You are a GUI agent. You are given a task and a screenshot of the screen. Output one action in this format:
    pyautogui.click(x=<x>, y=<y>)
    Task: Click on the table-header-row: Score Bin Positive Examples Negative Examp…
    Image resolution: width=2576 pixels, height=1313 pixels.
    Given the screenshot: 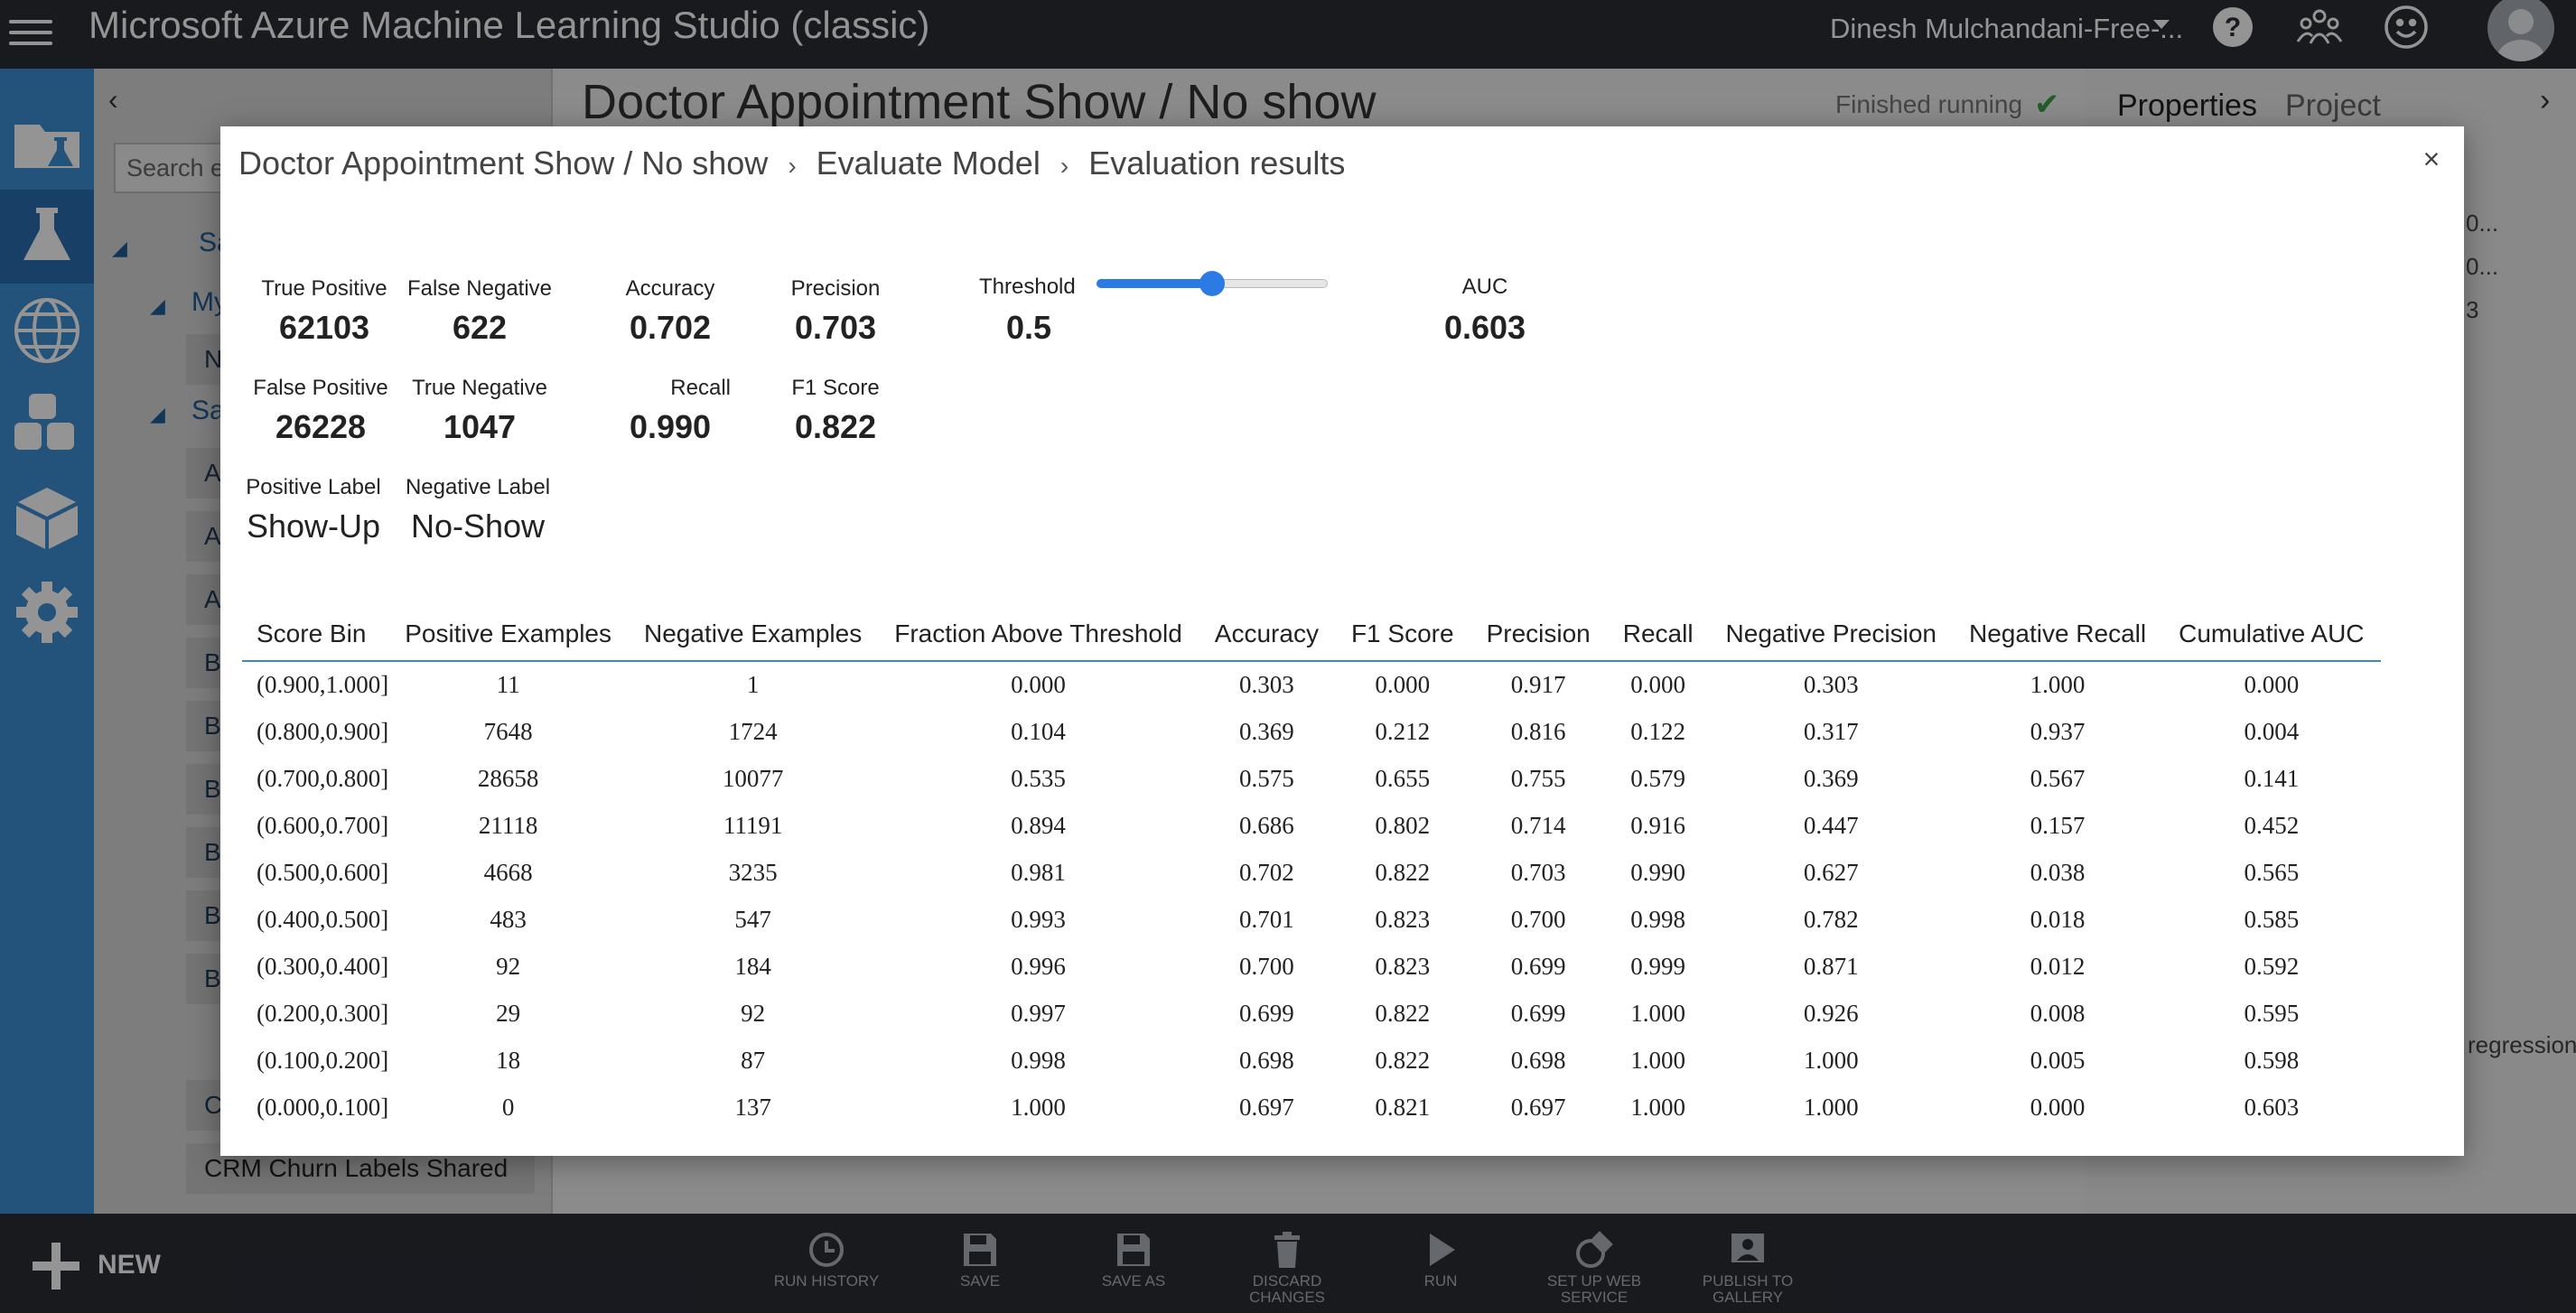 What is the action you would take?
    pyautogui.click(x=1312, y=634)
    